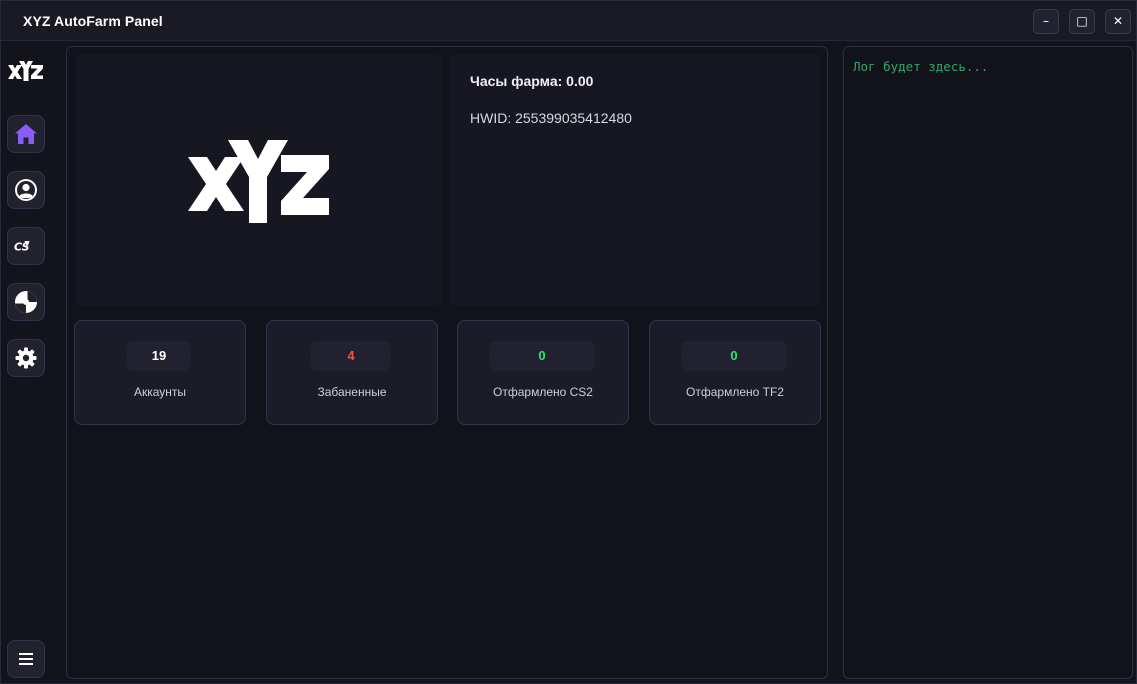 Image resolution: width=1137 pixels, height=684 pixels. Describe the element at coordinates (568, 21) in the screenshot. I see `title-bar: XYZ AutoFarm Panel – □ ✕` at that location.